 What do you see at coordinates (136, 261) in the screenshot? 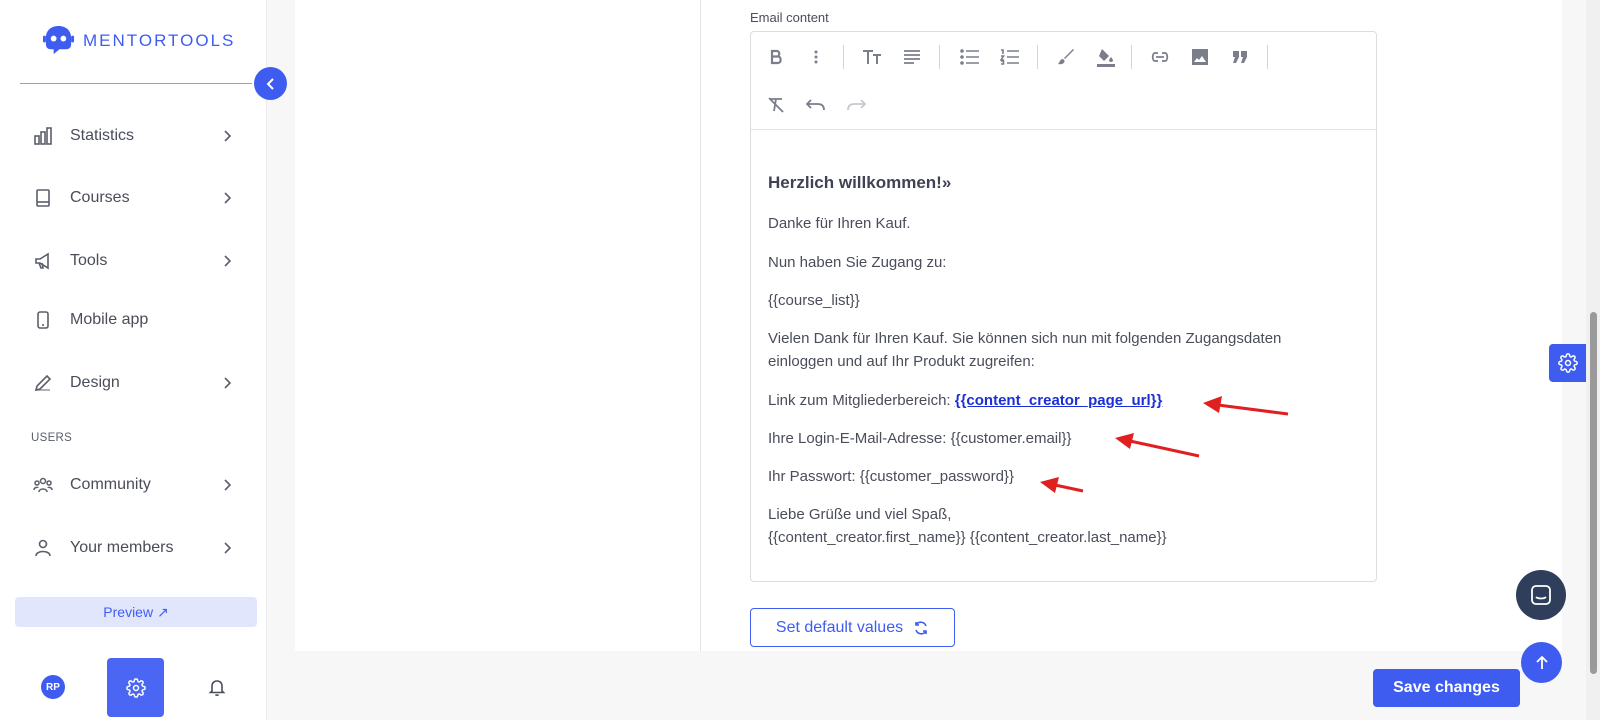
I see `sidebar-item-tools: Tools` at bounding box center [136, 261].